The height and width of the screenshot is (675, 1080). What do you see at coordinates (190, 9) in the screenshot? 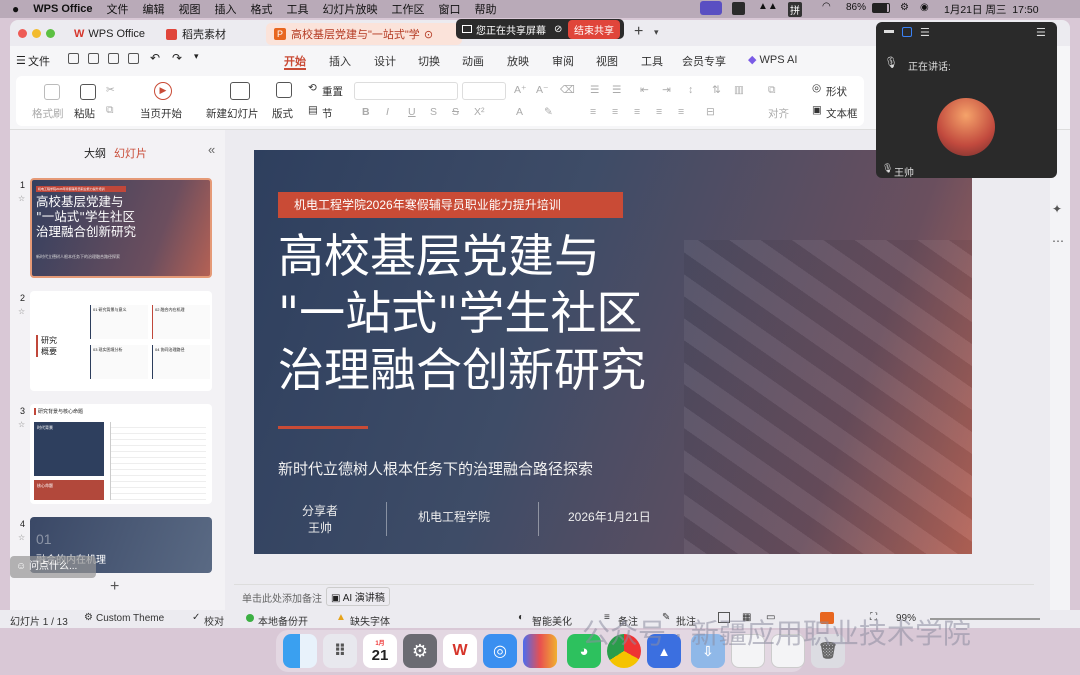
I see `menu-view: 视图` at bounding box center [190, 9].